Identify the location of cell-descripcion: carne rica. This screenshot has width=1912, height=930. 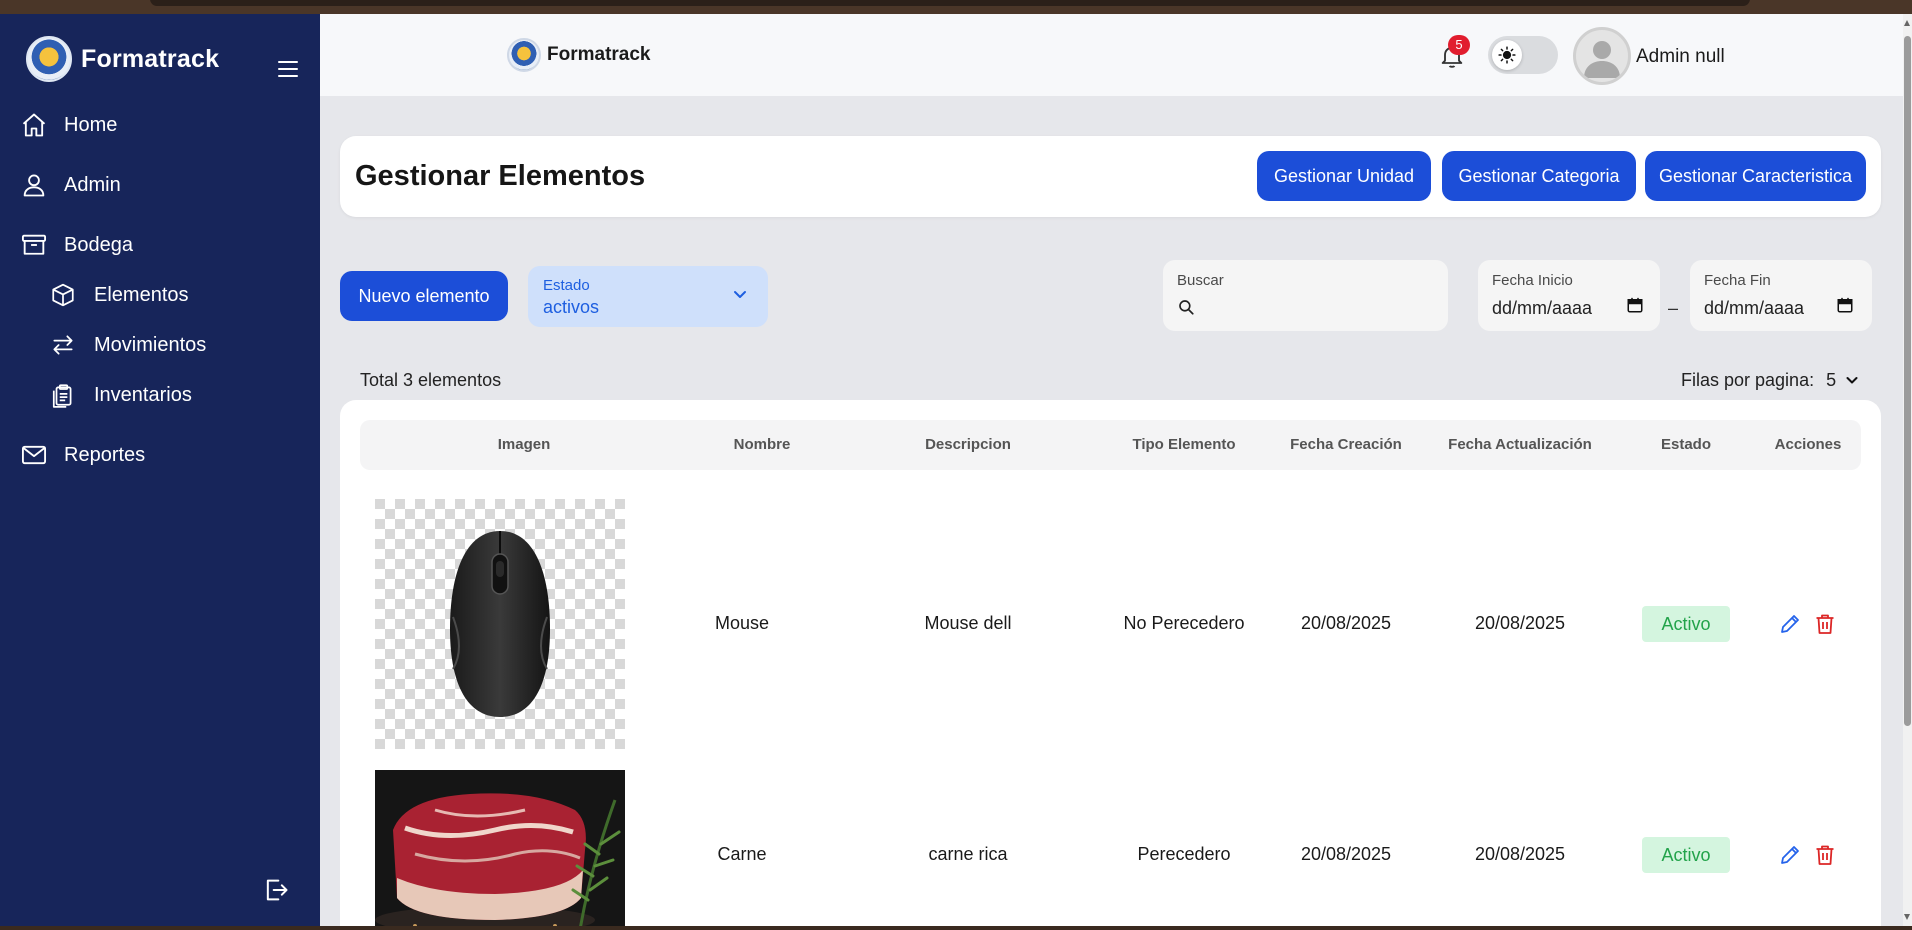
(968, 854).